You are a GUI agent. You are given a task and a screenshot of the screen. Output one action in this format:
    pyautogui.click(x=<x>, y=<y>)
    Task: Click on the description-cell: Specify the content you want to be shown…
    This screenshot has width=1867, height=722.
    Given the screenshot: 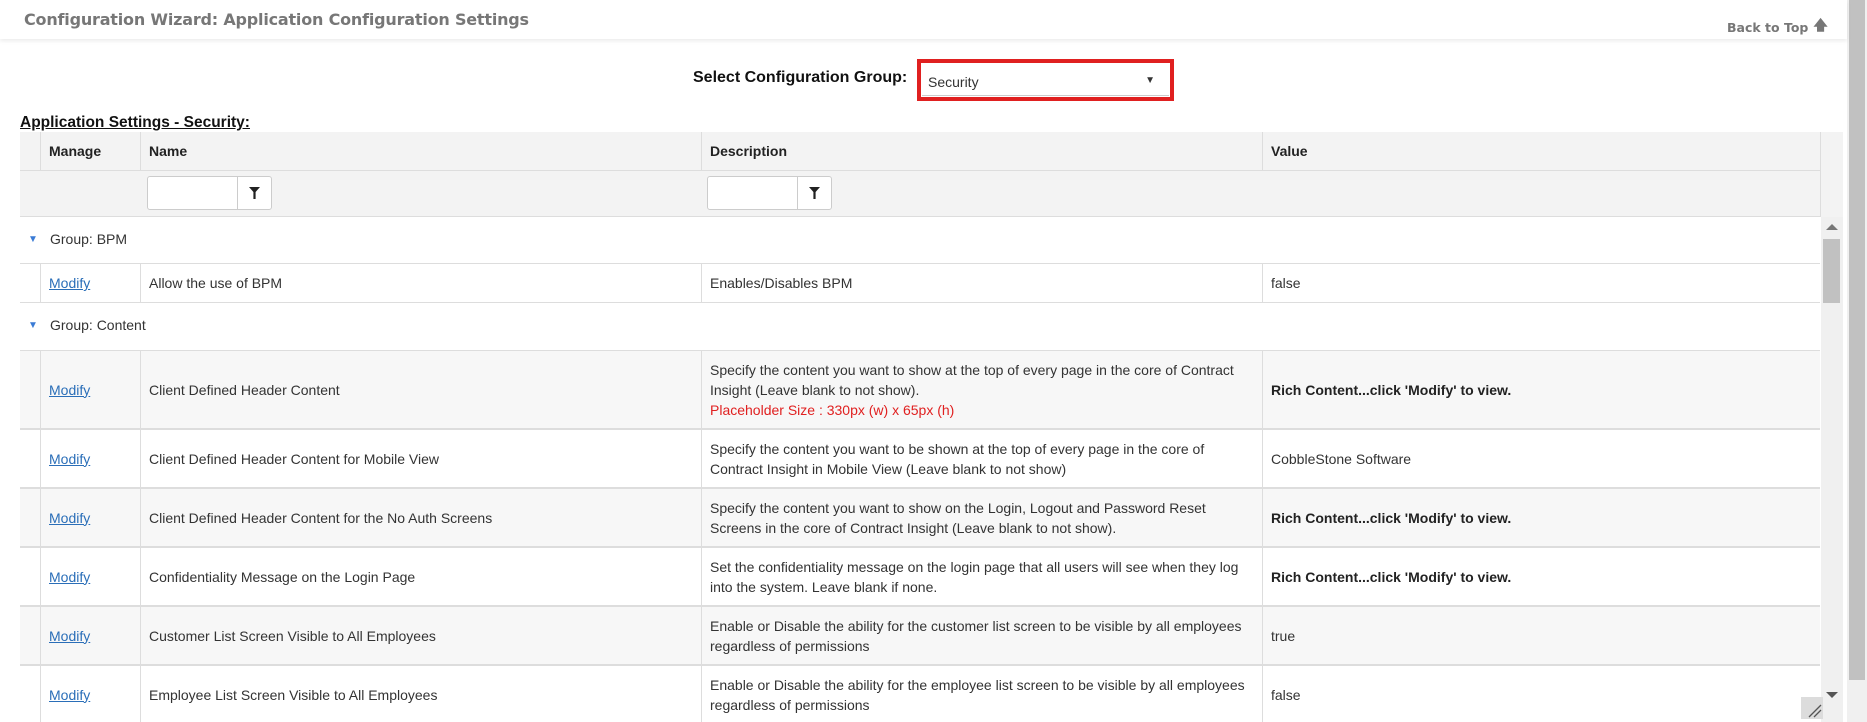 What is the action you would take?
    pyautogui.click(x=981, y=458)
    